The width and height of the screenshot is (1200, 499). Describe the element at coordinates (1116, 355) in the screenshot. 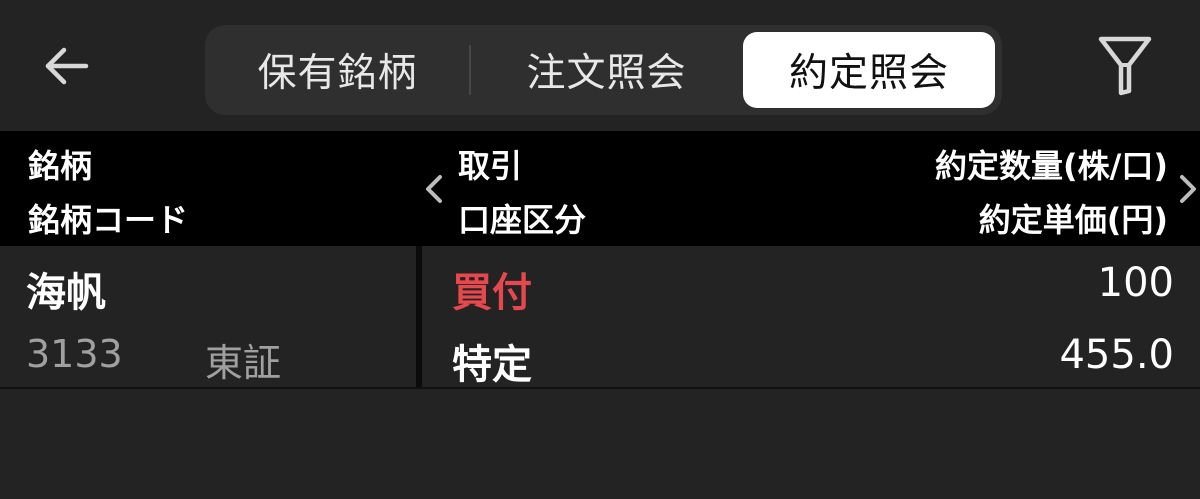

I see `executed-price: 455.0` at that location.